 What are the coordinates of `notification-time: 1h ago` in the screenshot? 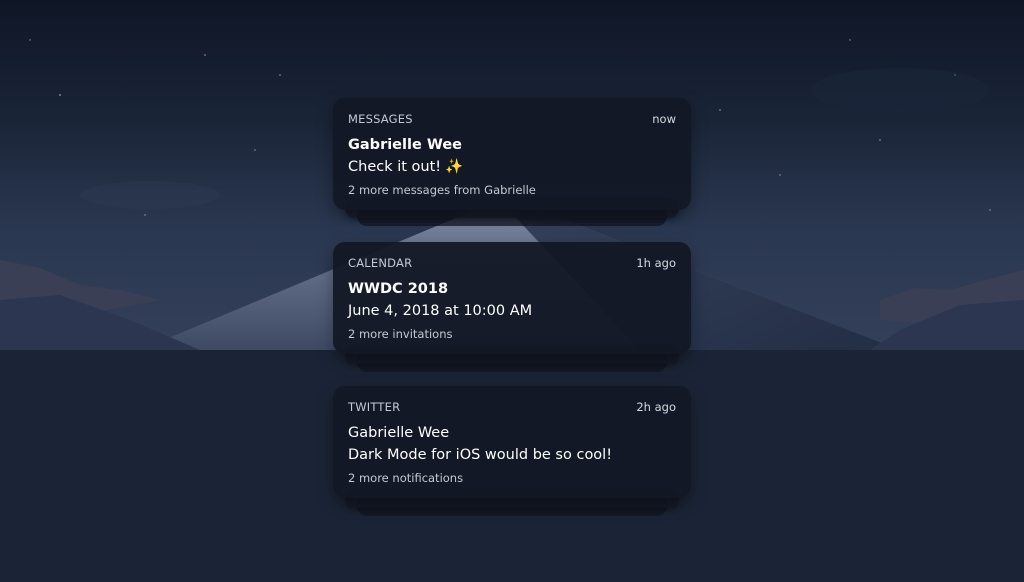 It's located at (656, 263).